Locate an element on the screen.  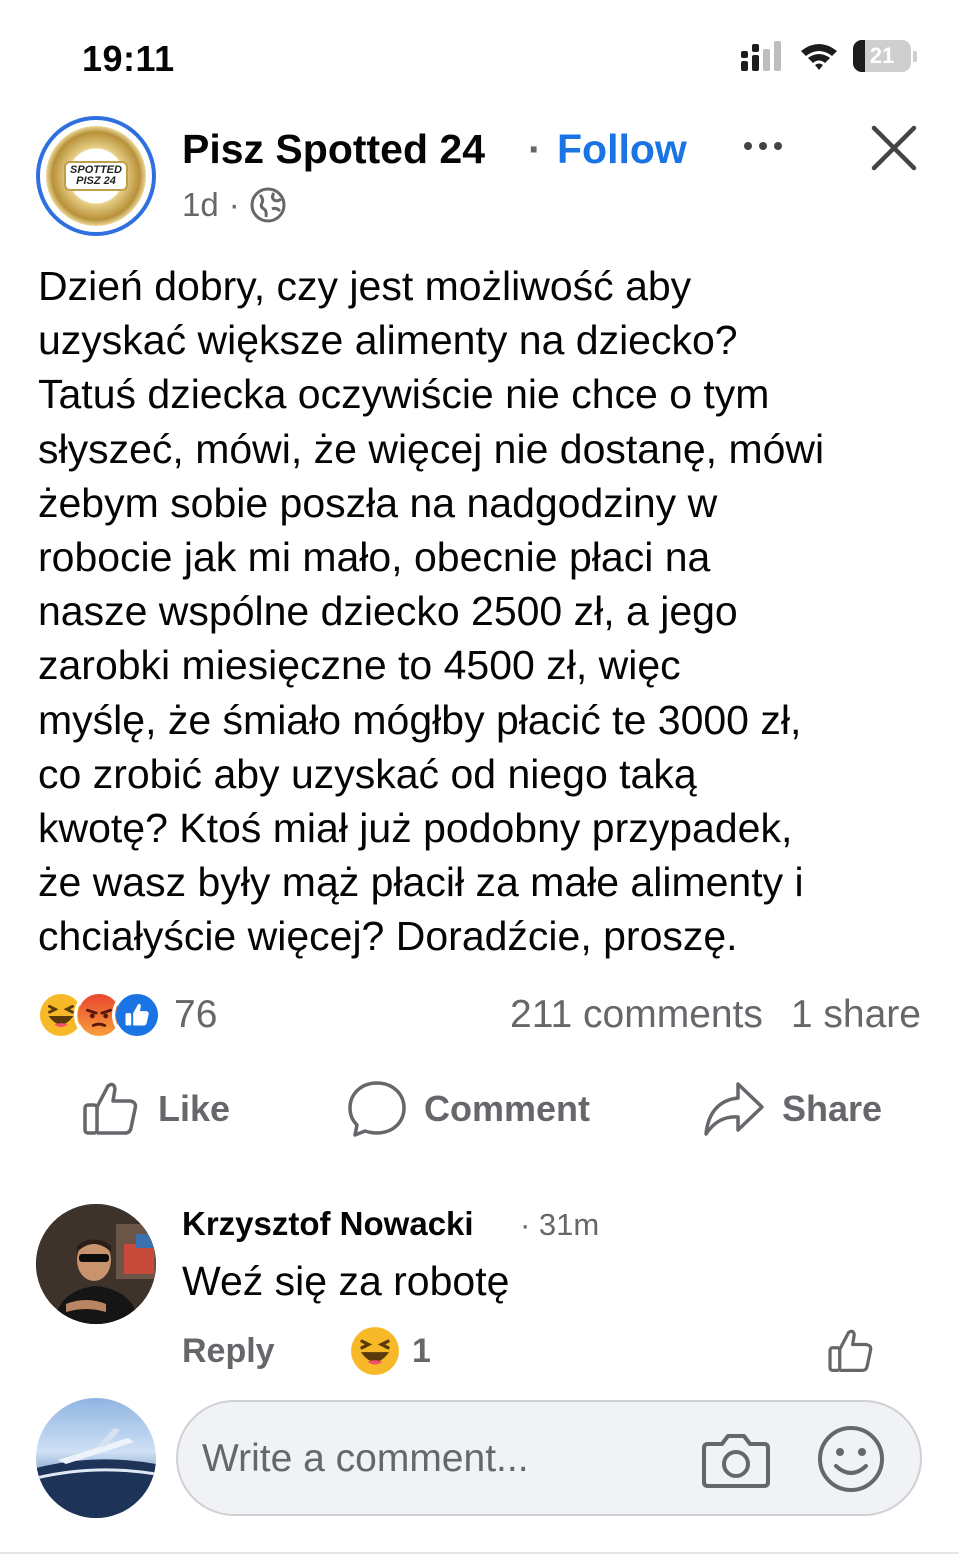
post-time: 1d is located at coordinates (200, 205).